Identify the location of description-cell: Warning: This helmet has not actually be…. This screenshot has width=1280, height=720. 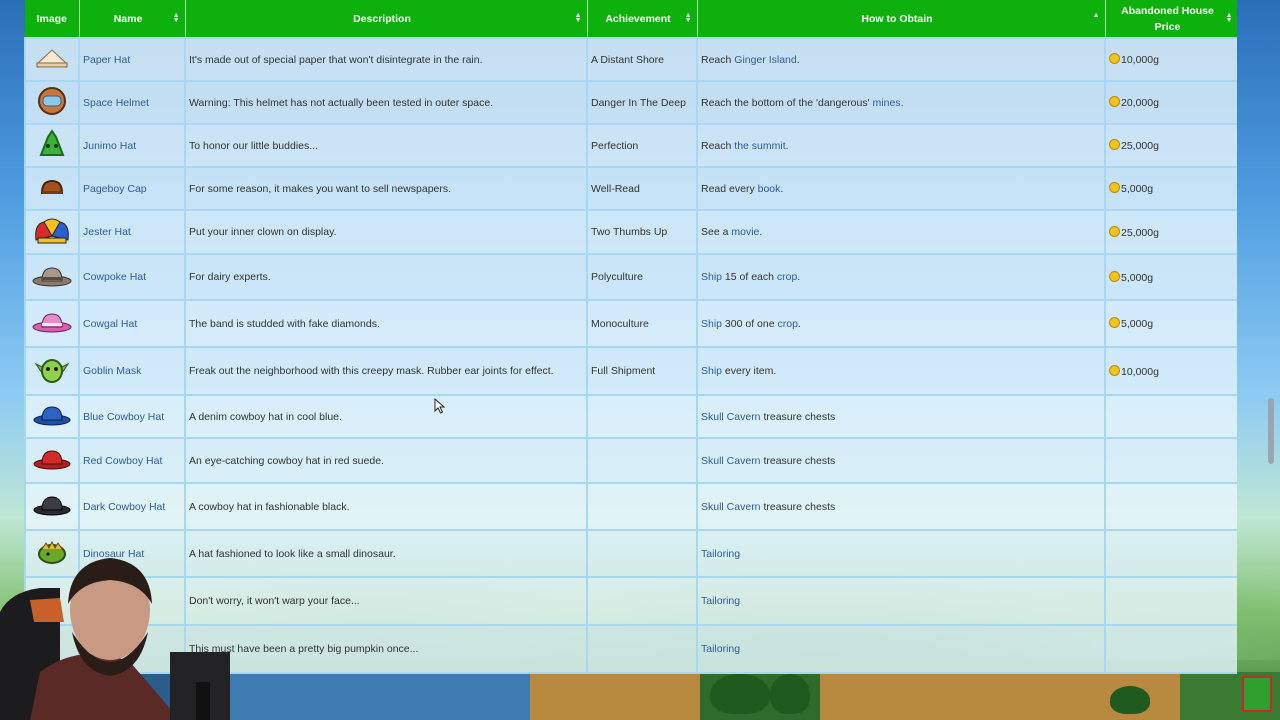
(386, 102).